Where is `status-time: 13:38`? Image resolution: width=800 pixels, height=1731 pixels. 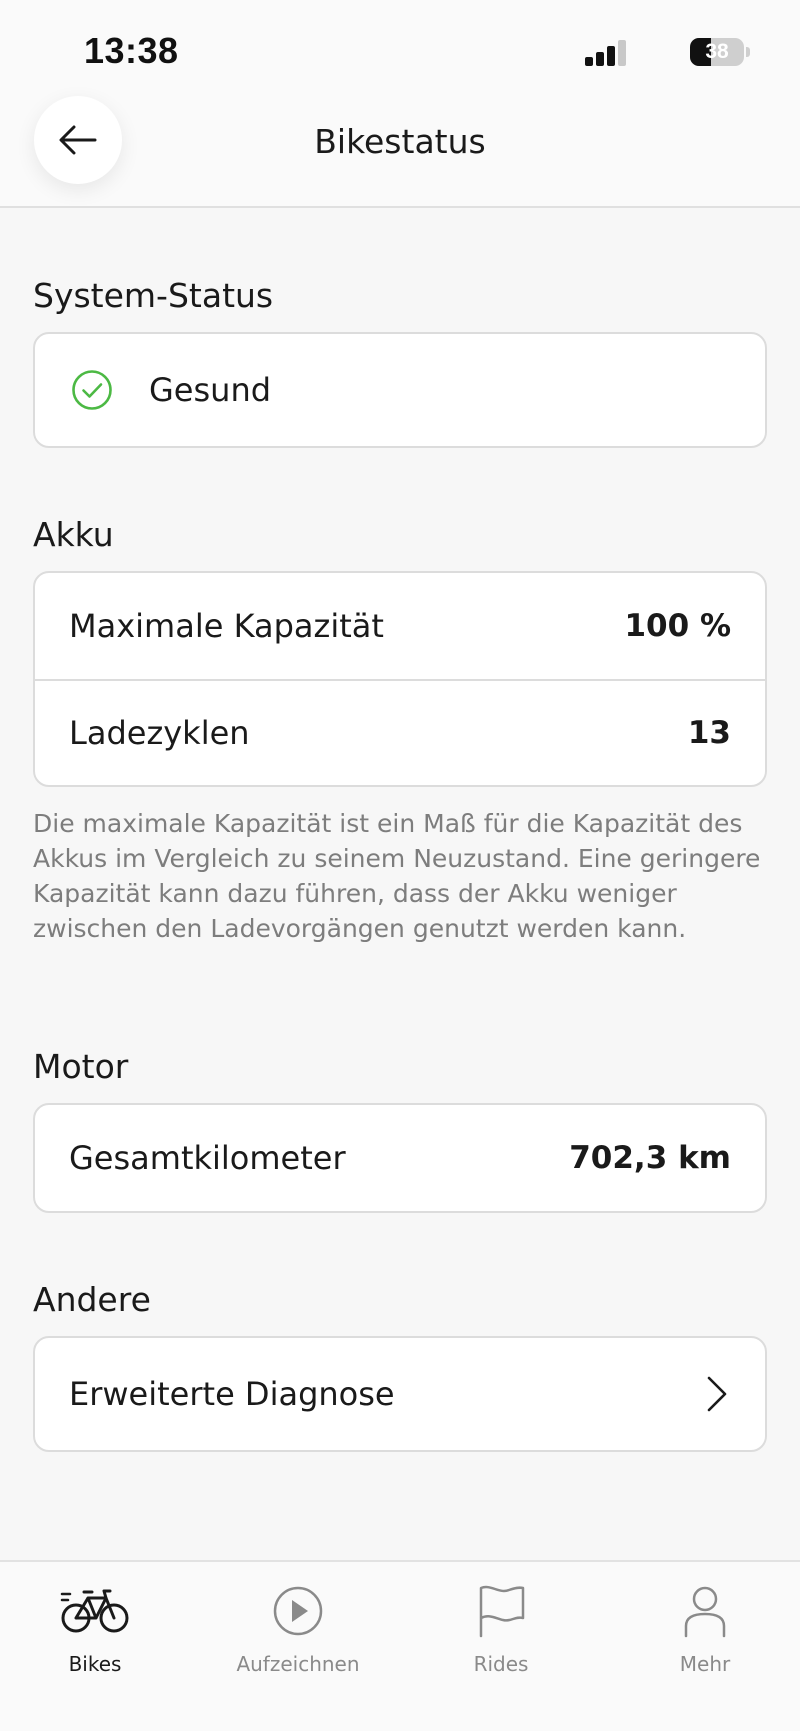
status-time: 13:38 is located at coordinates (131, 50).